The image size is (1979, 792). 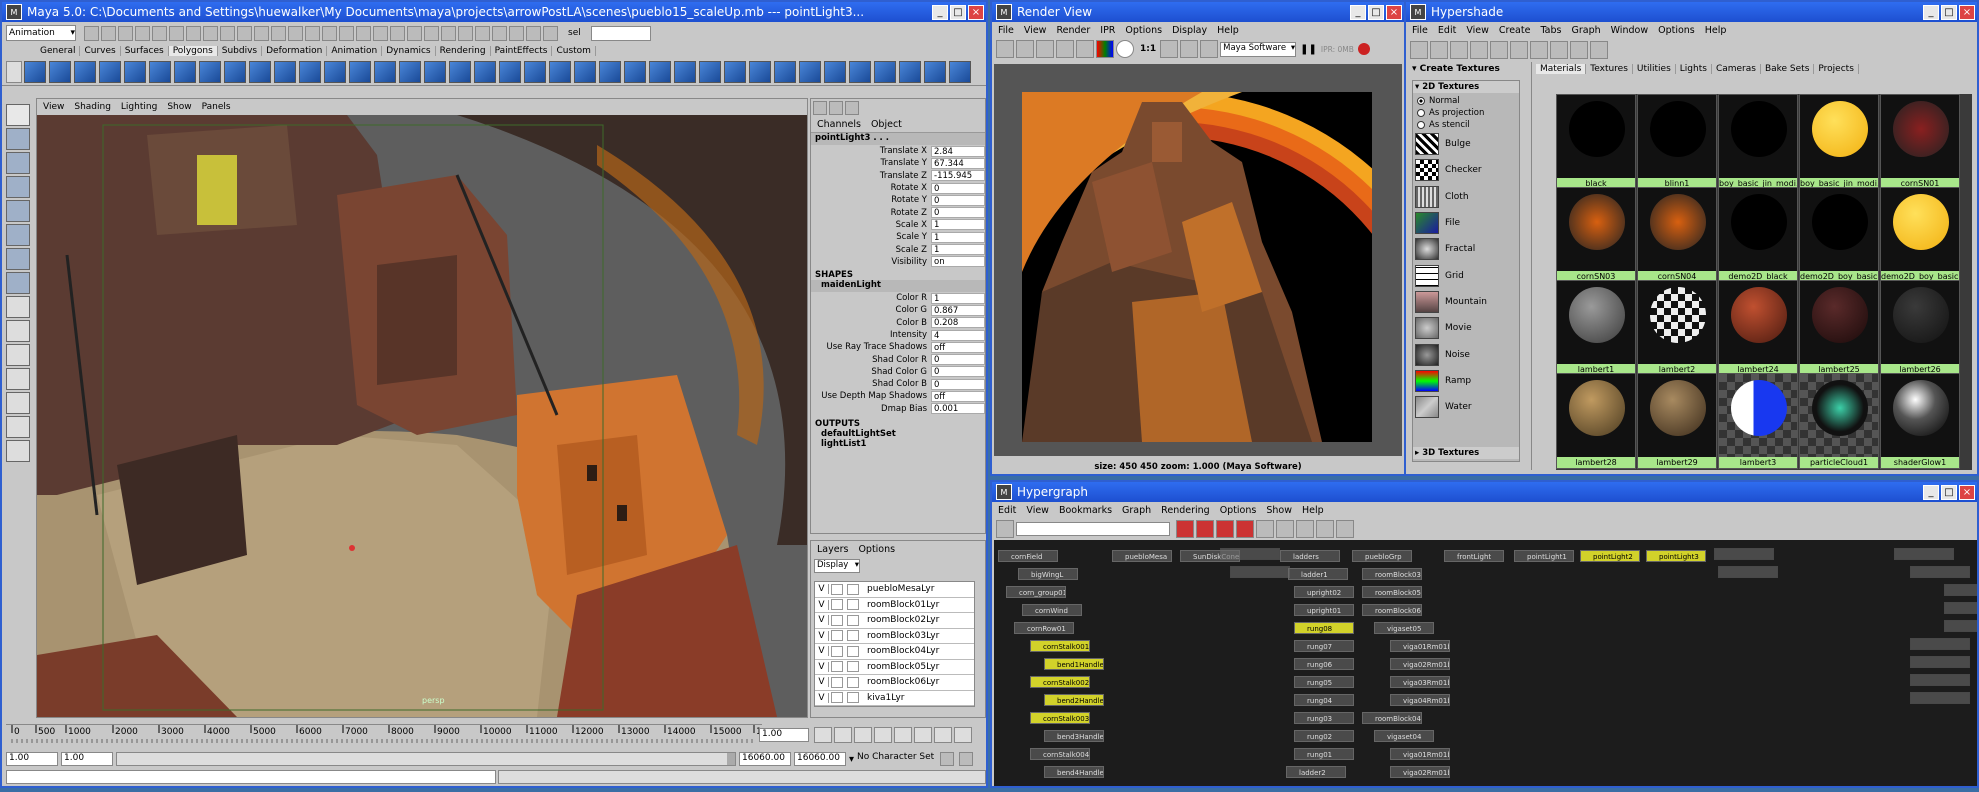 I want to click on hypergraph-node: pointLight2, so click(x=1610, y=556).